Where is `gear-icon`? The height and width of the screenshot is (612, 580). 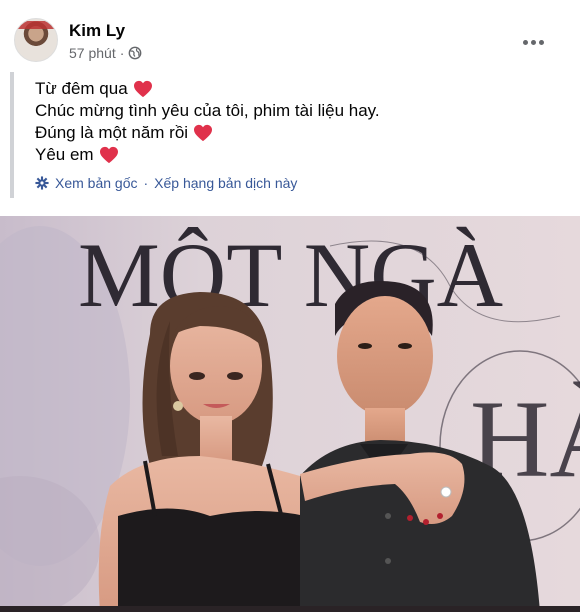
gear-icon is located at coordinates (42, 183).